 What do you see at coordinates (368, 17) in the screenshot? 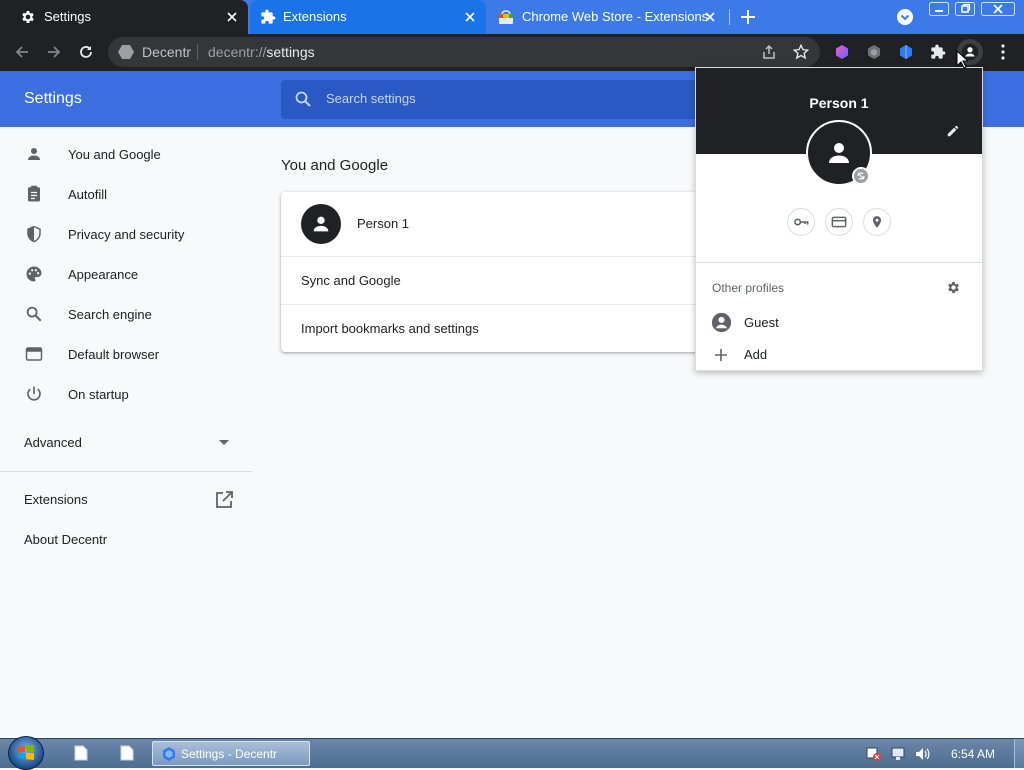
I see `tab-extensions: Extensions` at bounding box center [368, 17].